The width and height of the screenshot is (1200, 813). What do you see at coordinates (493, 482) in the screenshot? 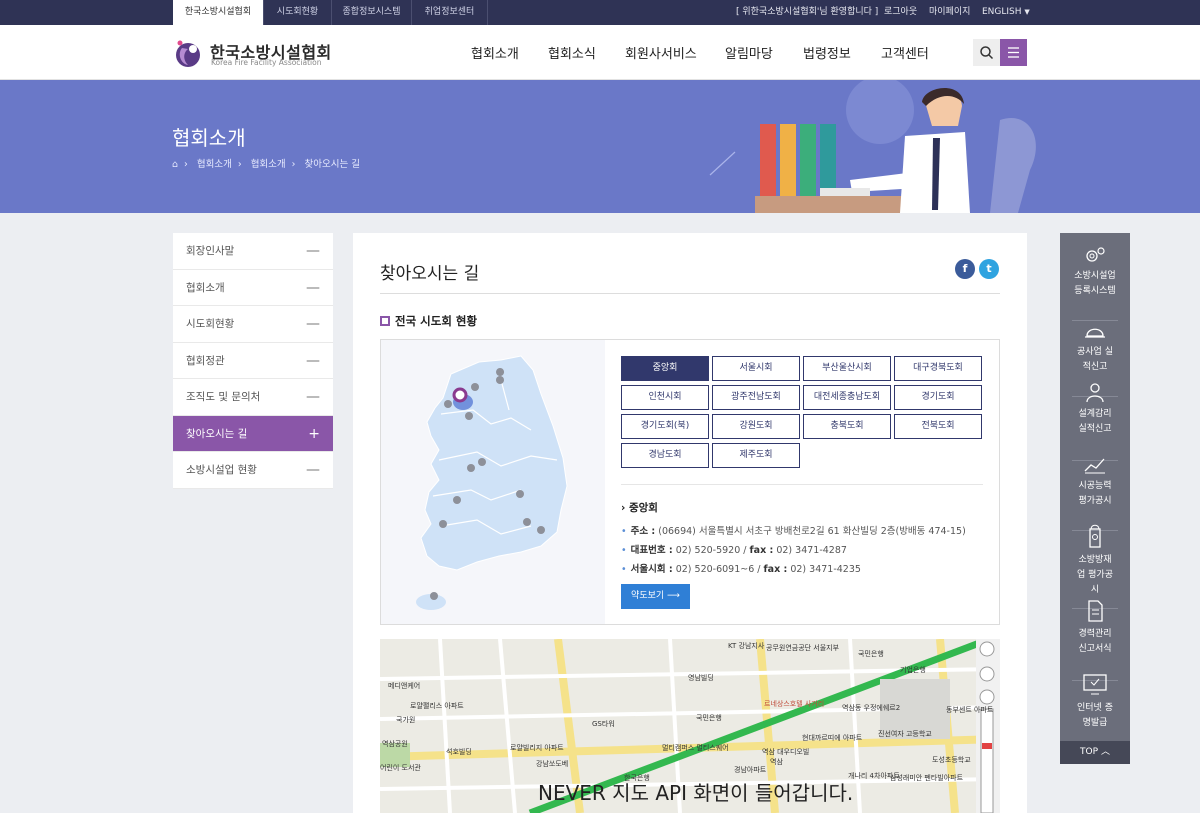
I see `korea-map` at bounding box center [493, 482].